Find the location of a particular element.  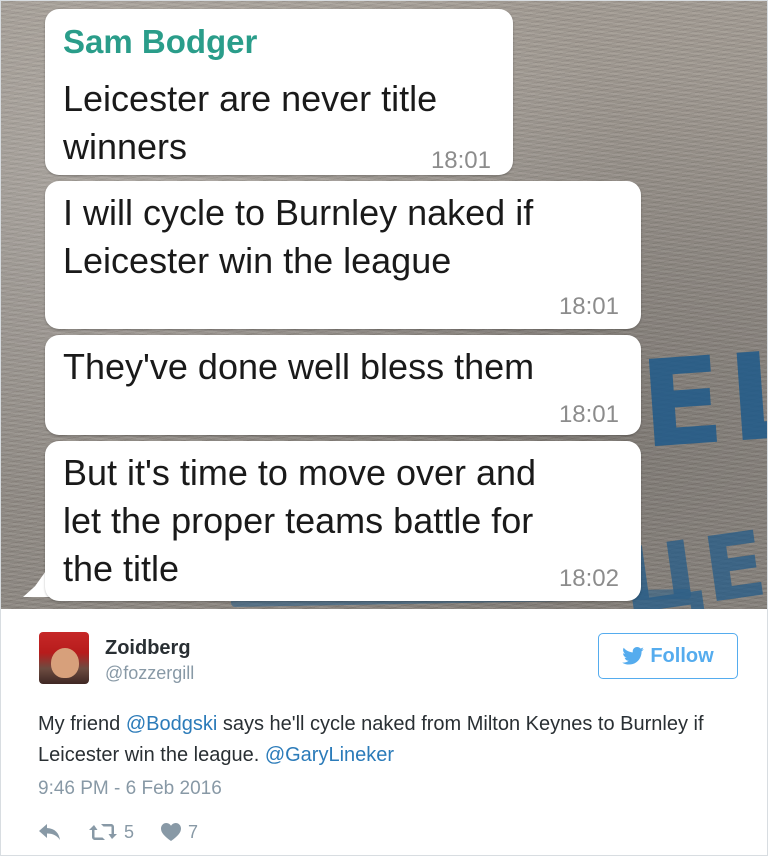

reply-icon is located at coordinates (49, 832).